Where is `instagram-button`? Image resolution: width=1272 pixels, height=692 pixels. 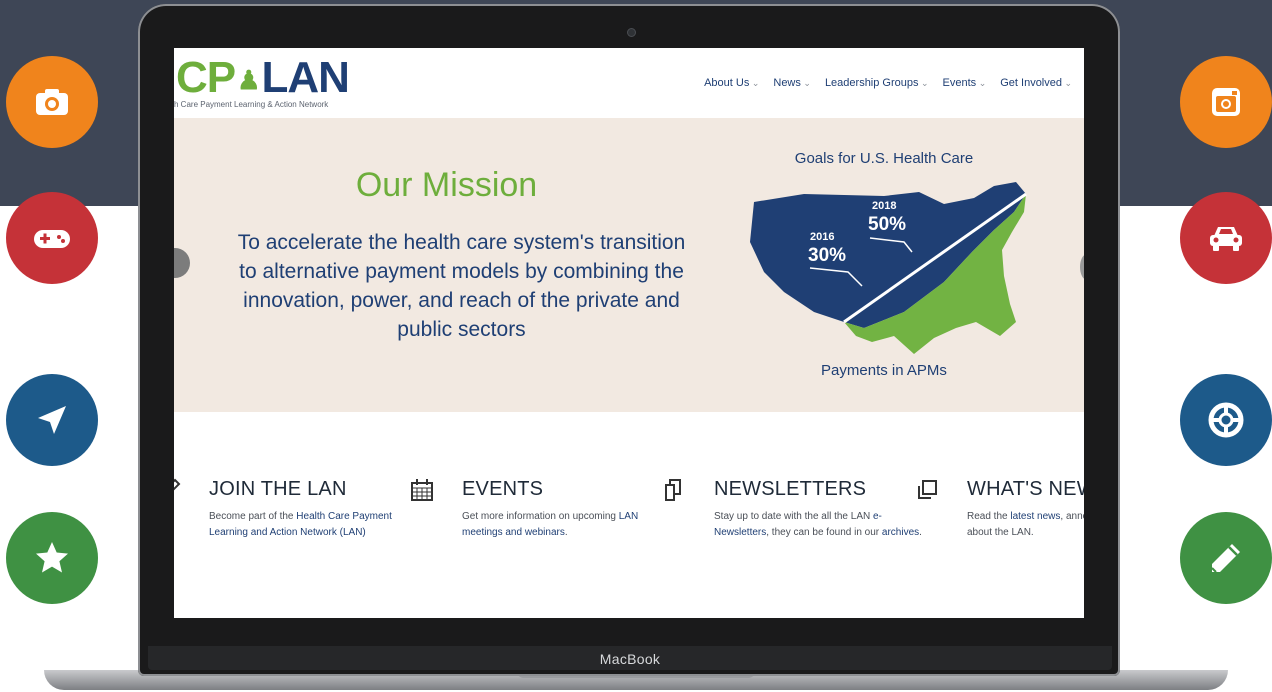
instagram-button is located at coordinates (1226, 102).